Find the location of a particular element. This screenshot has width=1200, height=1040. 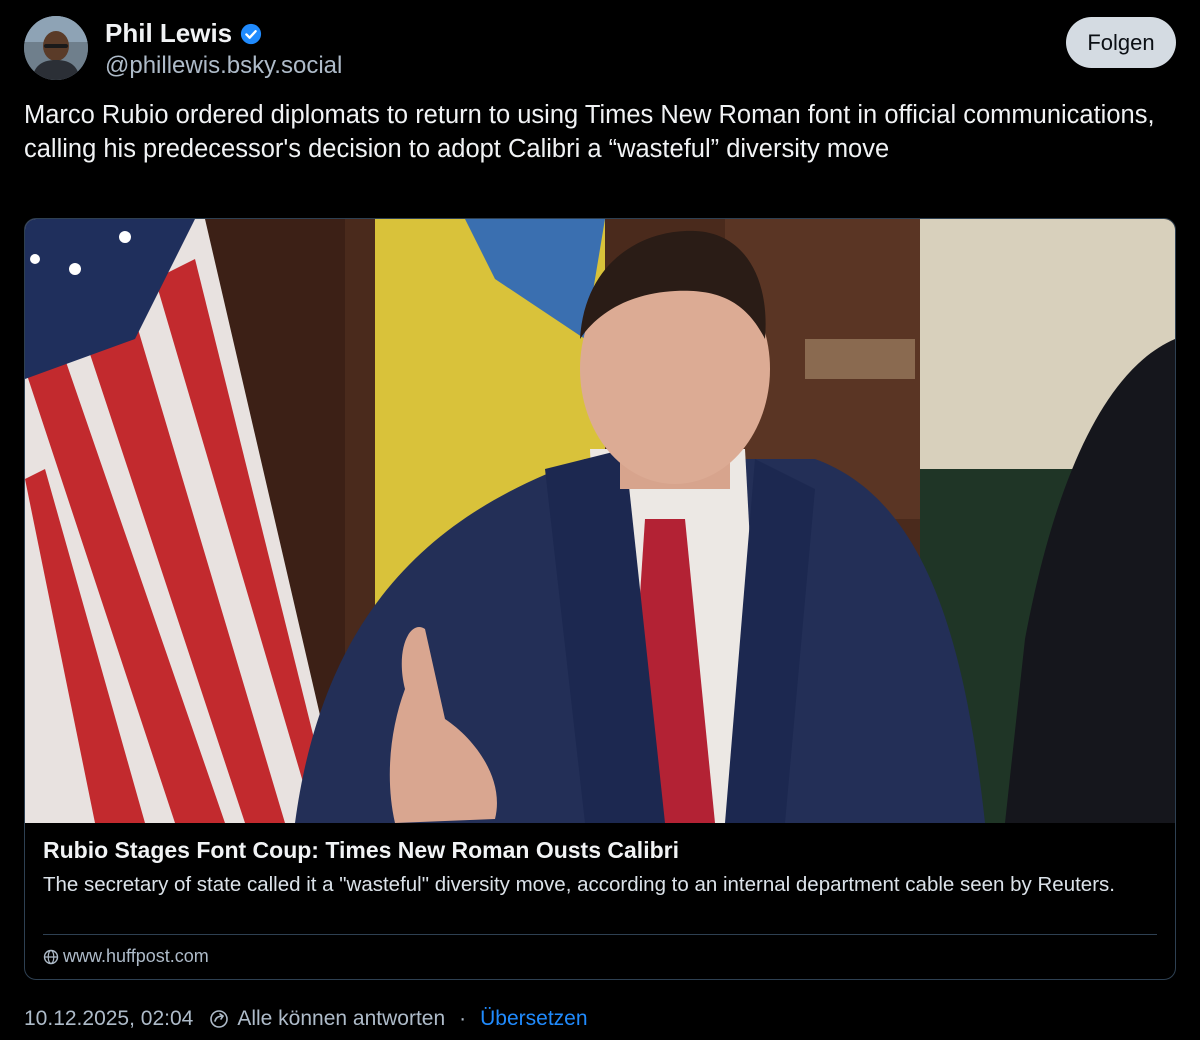

embed-domain-row: www.huffpost.com is located at coordinates (126, 956).